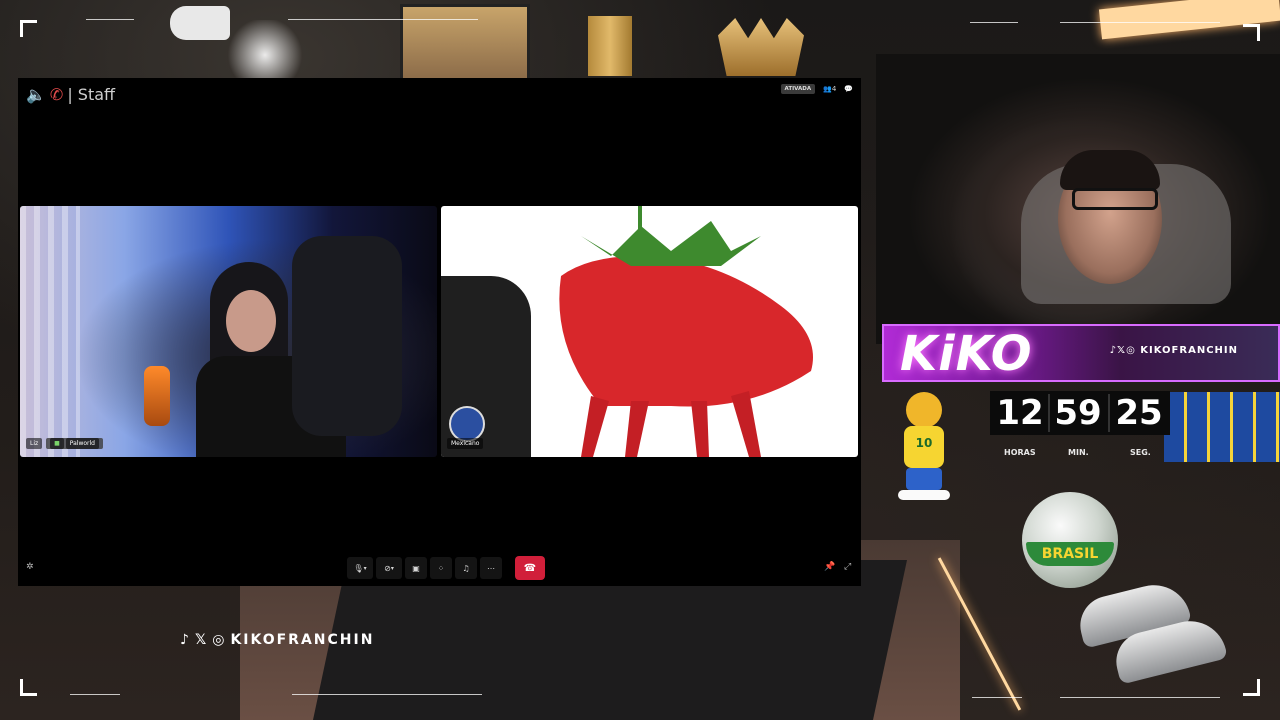  What do you see at coordinates (1251, 687) in the screenshot?
I see `frame-corner-bottom-right` at bounding box center [1251, 687].